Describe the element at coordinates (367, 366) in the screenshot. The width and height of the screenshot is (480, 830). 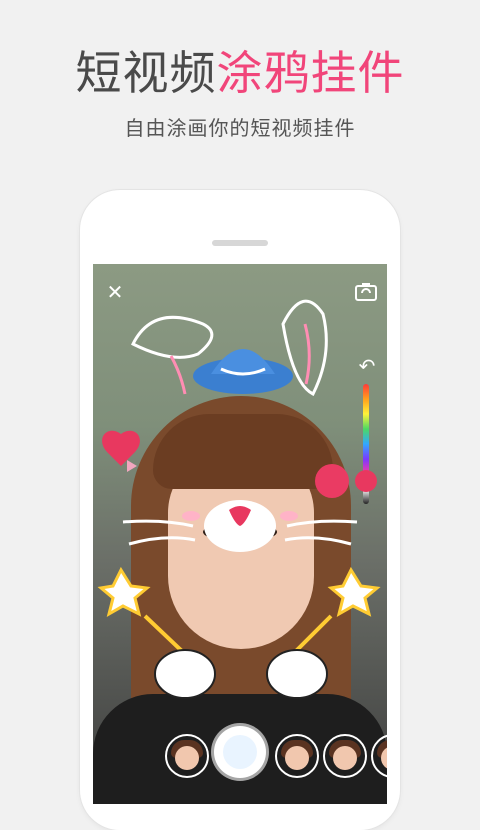
I see `undo-icon: ↶` at that location.